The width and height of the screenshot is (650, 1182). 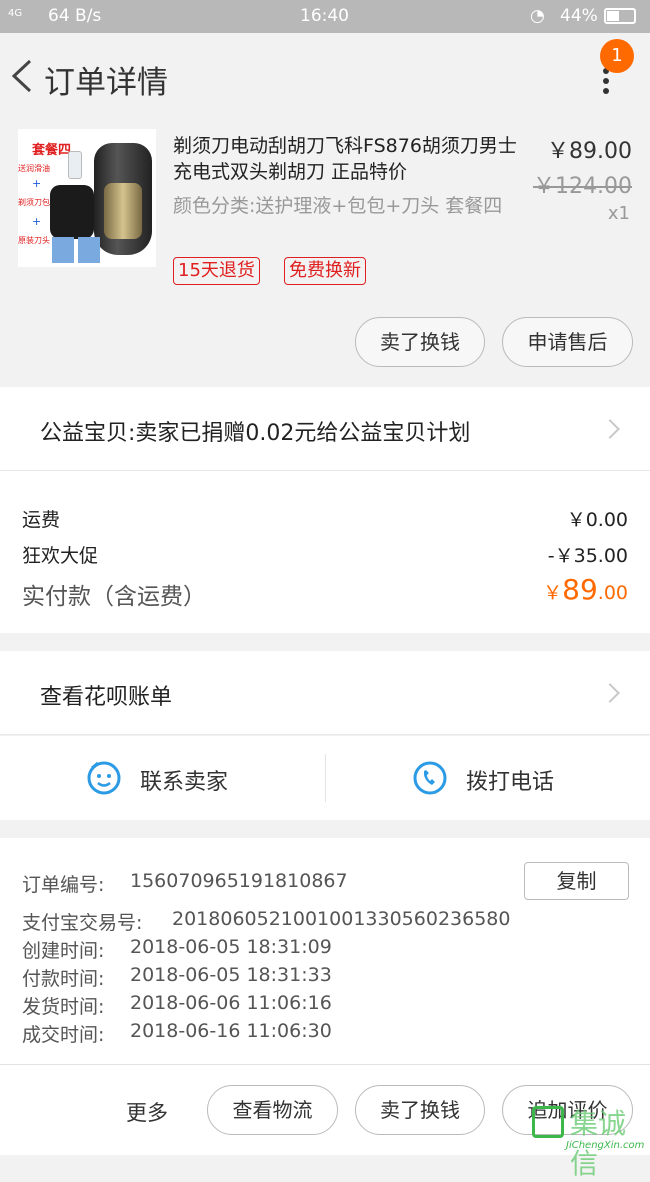 I want to click on total-value: ￥89.00, so click(x=585, y=589).